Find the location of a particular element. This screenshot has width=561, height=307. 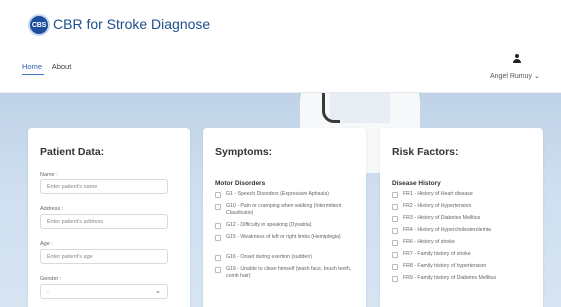

symptom-item: G12 - Difficulty in speaking (Dysatria) is located at coordinates (287, 225).